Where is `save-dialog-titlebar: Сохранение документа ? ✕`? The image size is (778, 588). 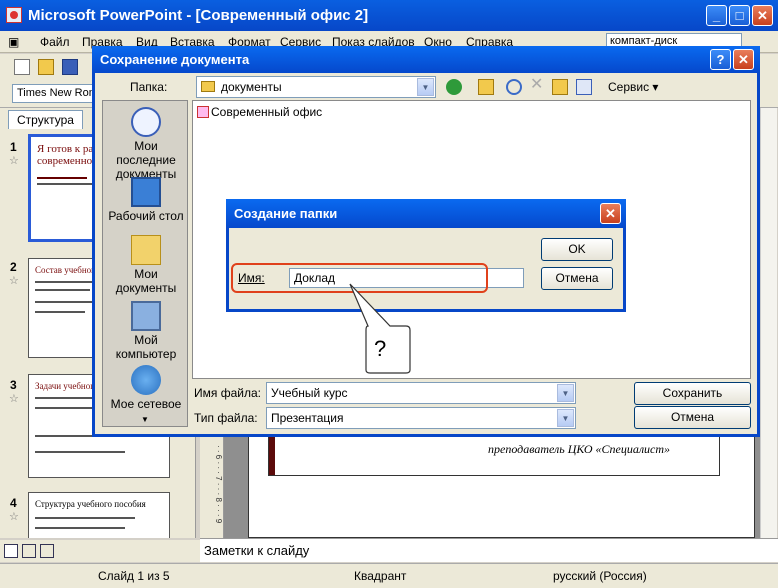
save-dialog-titlebar: Сохранение документа ? ✕ is located at coordinates (426, 59).